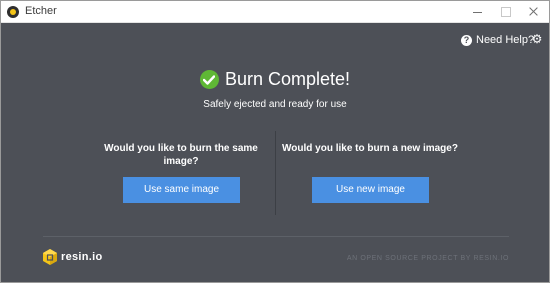  What do you see at coordinates (275, 12) in the screenshot?
I see `title-bar: Etcher` at bounding box center [275, 12].